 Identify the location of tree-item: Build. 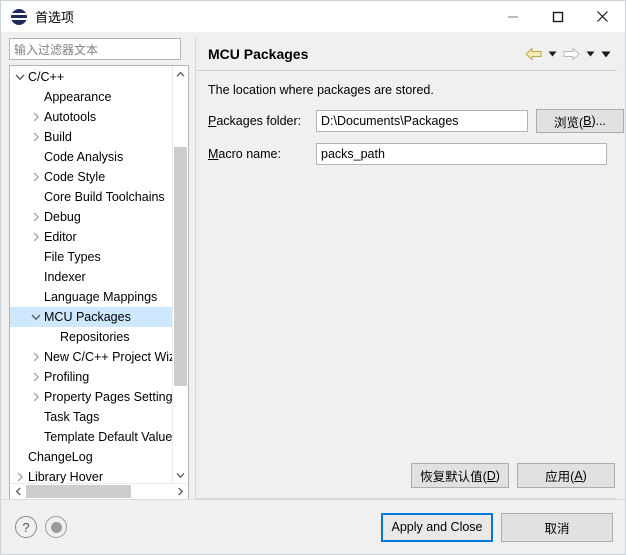
(91, 137).